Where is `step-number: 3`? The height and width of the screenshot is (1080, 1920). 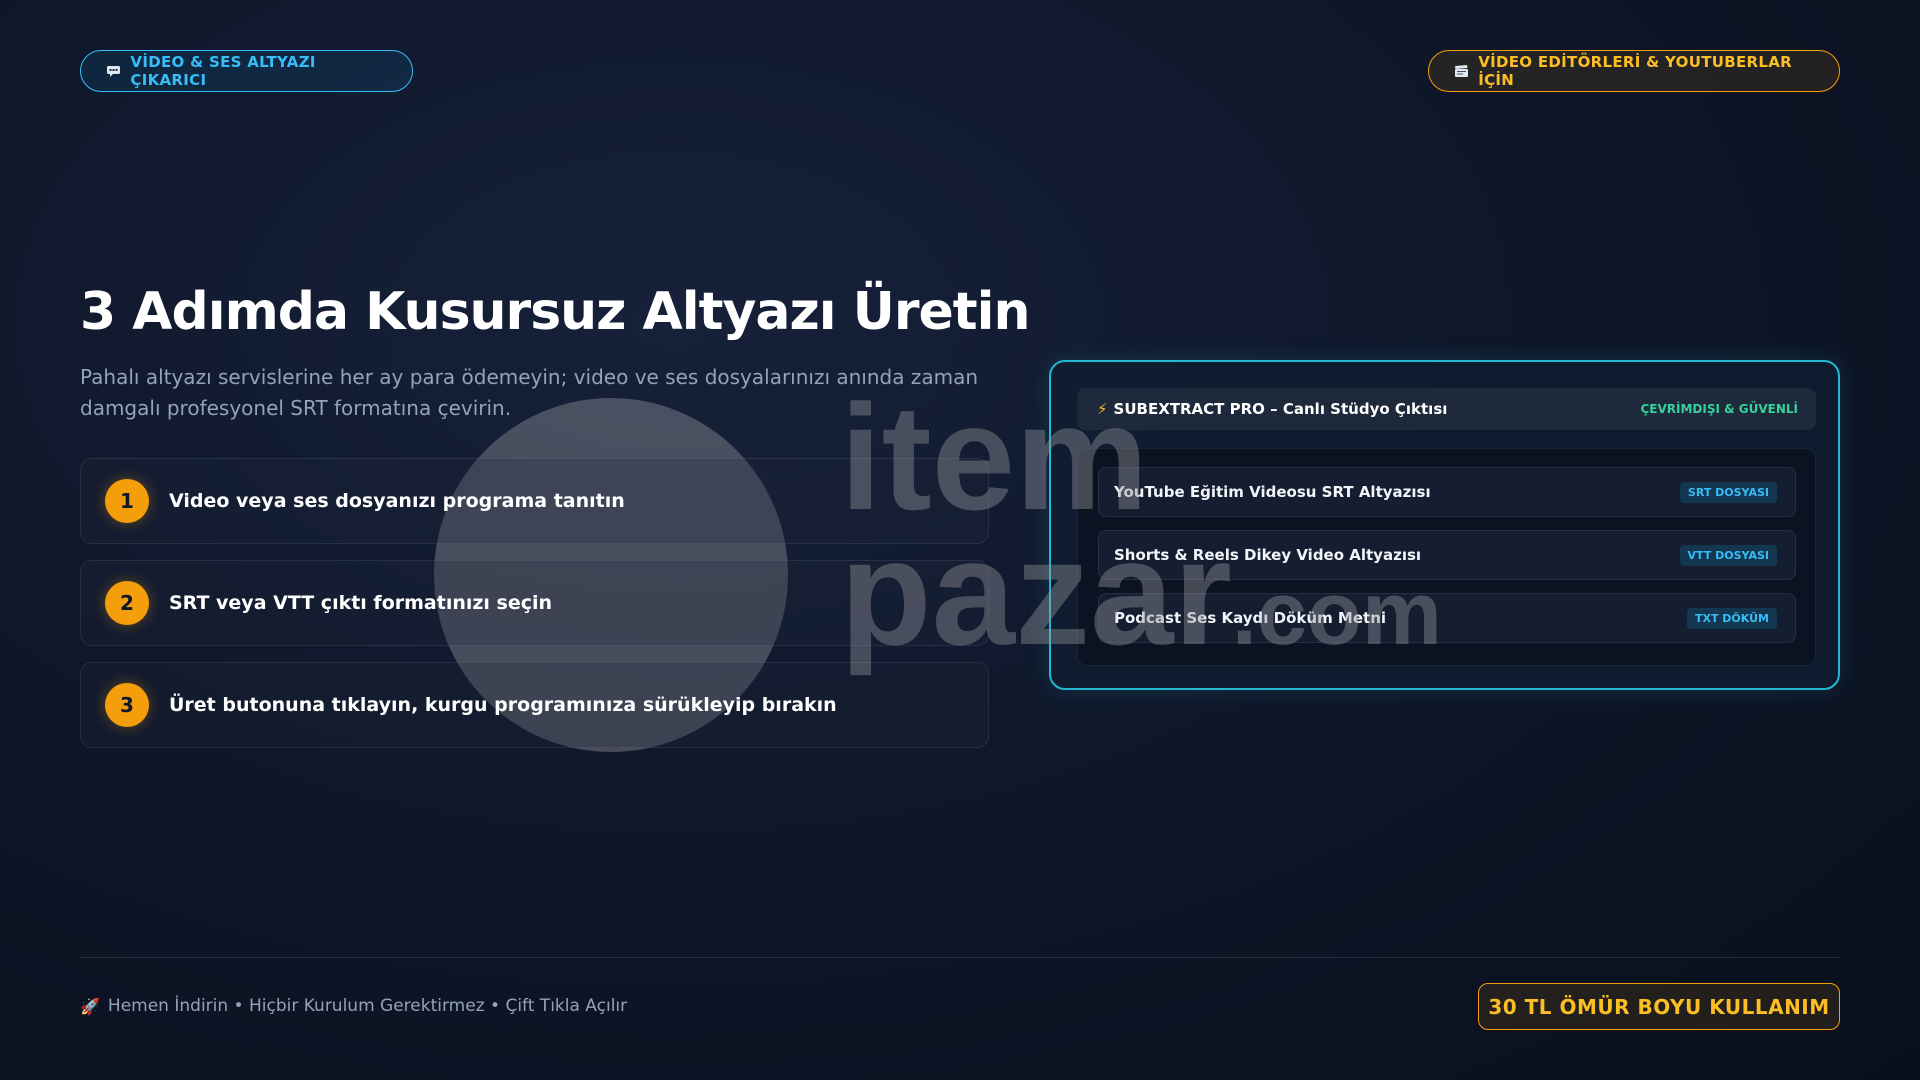 step-number: 3 is located at coordinates (127, 705).